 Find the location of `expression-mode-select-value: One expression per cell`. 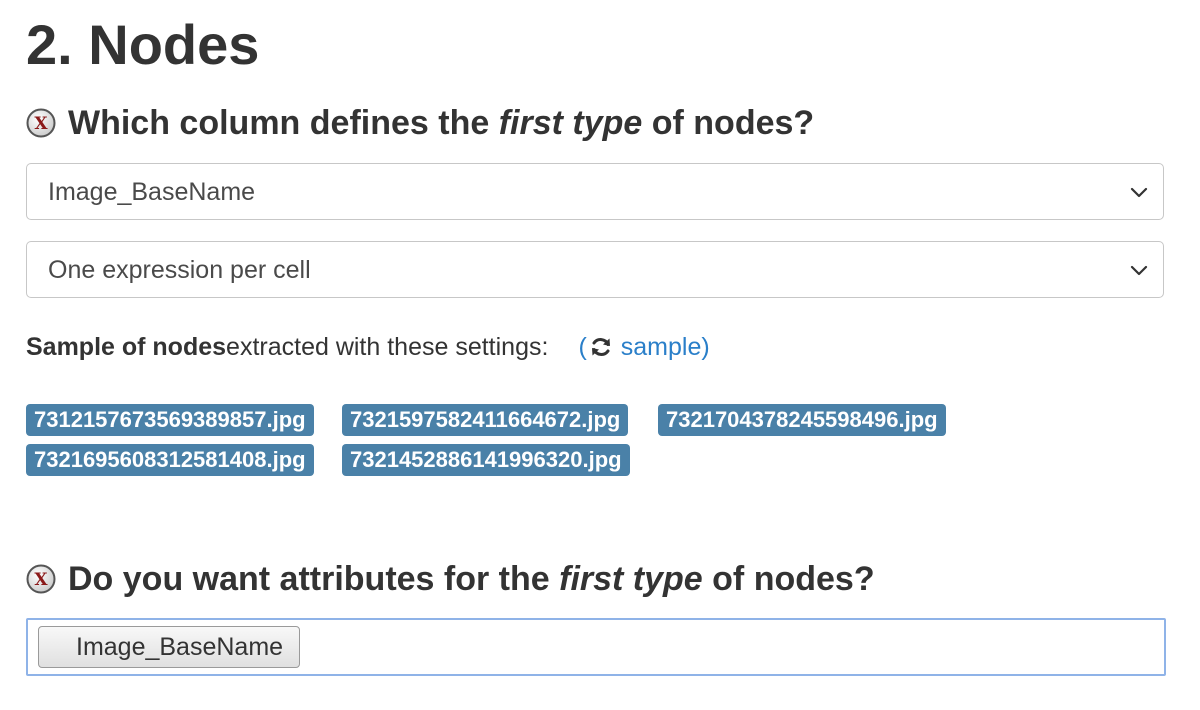

expression-mode-select-value: One expression per cell is located at coordinates (179, 270).